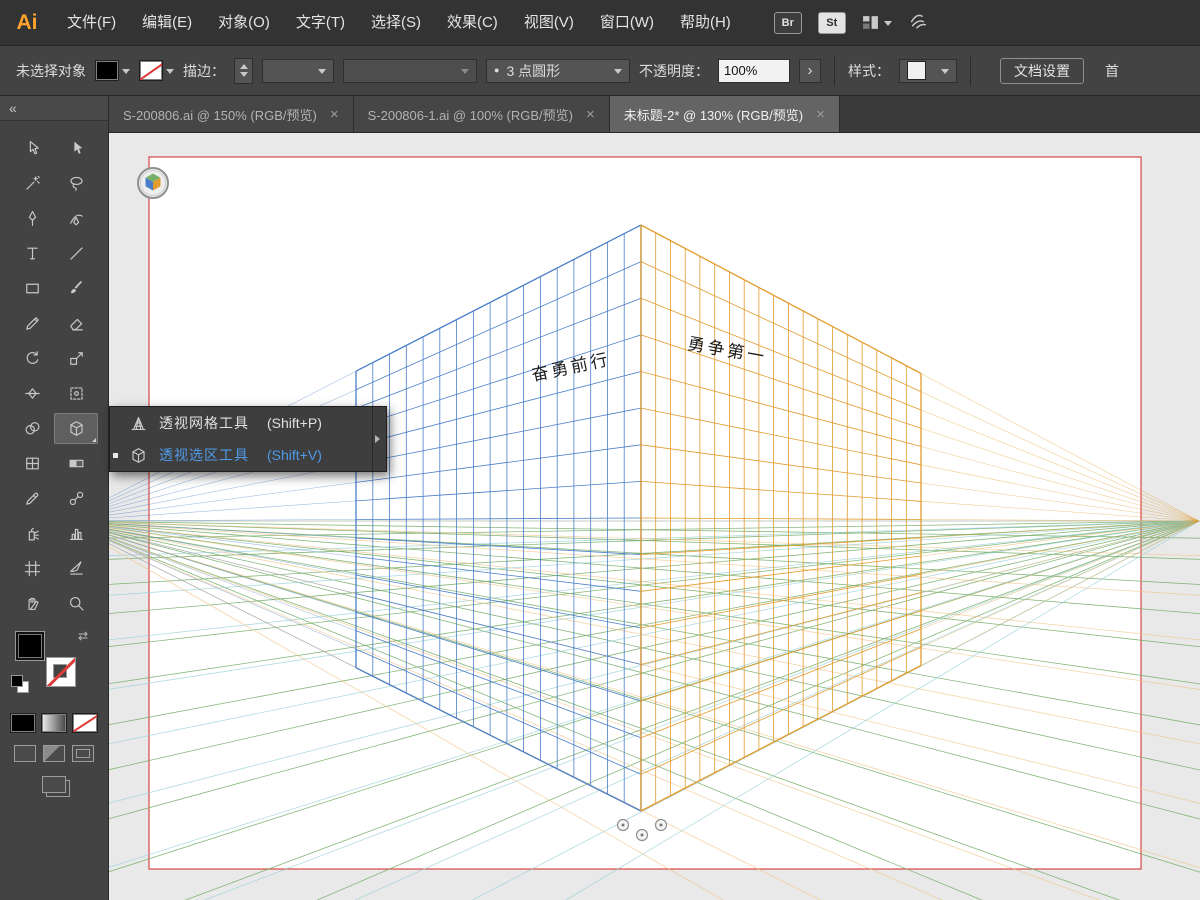 The width and height of the screenshot is (1200, 900). What do you see at coordinates (54, 723) in the screenshot?
I see `gradient-button` at bounding box center [54, 723].